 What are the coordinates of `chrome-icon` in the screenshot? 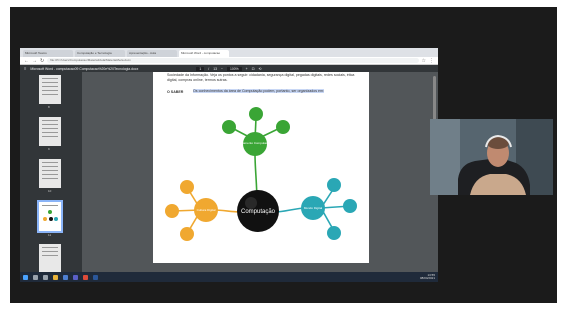 It's located at (85, 277).